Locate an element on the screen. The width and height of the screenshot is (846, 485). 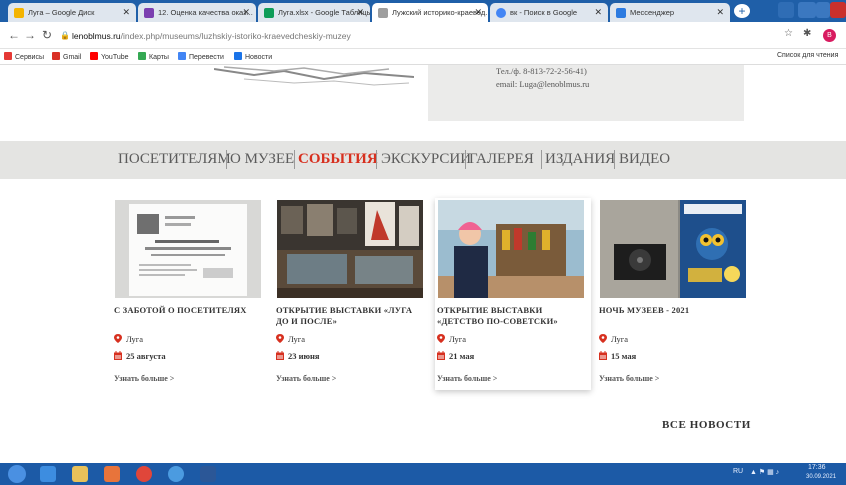
clock-time: 17:36 is located at coordinates (817, 467).